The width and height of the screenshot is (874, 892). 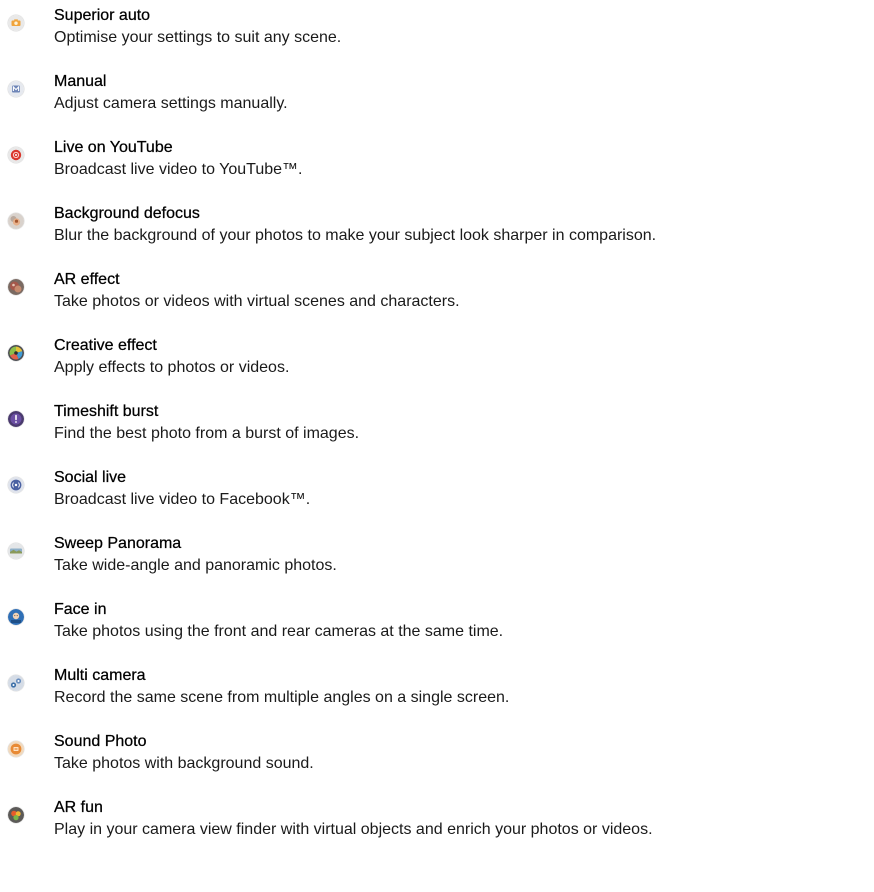 What do you see at coordinates (102, 15) in the screenshot?
I see `mode-title: Superior auto` at bounding box center [102, 15].